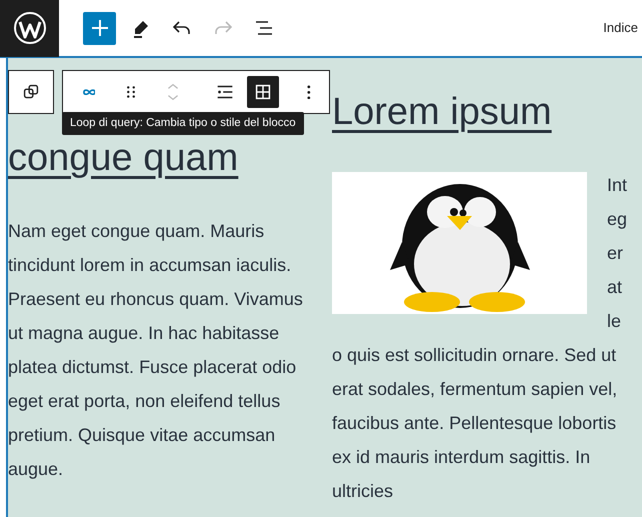 Image resolution: width=642 pixels, height=517 pixels. I want to click on post-title: Lorem ipsum, so click(481, 112).